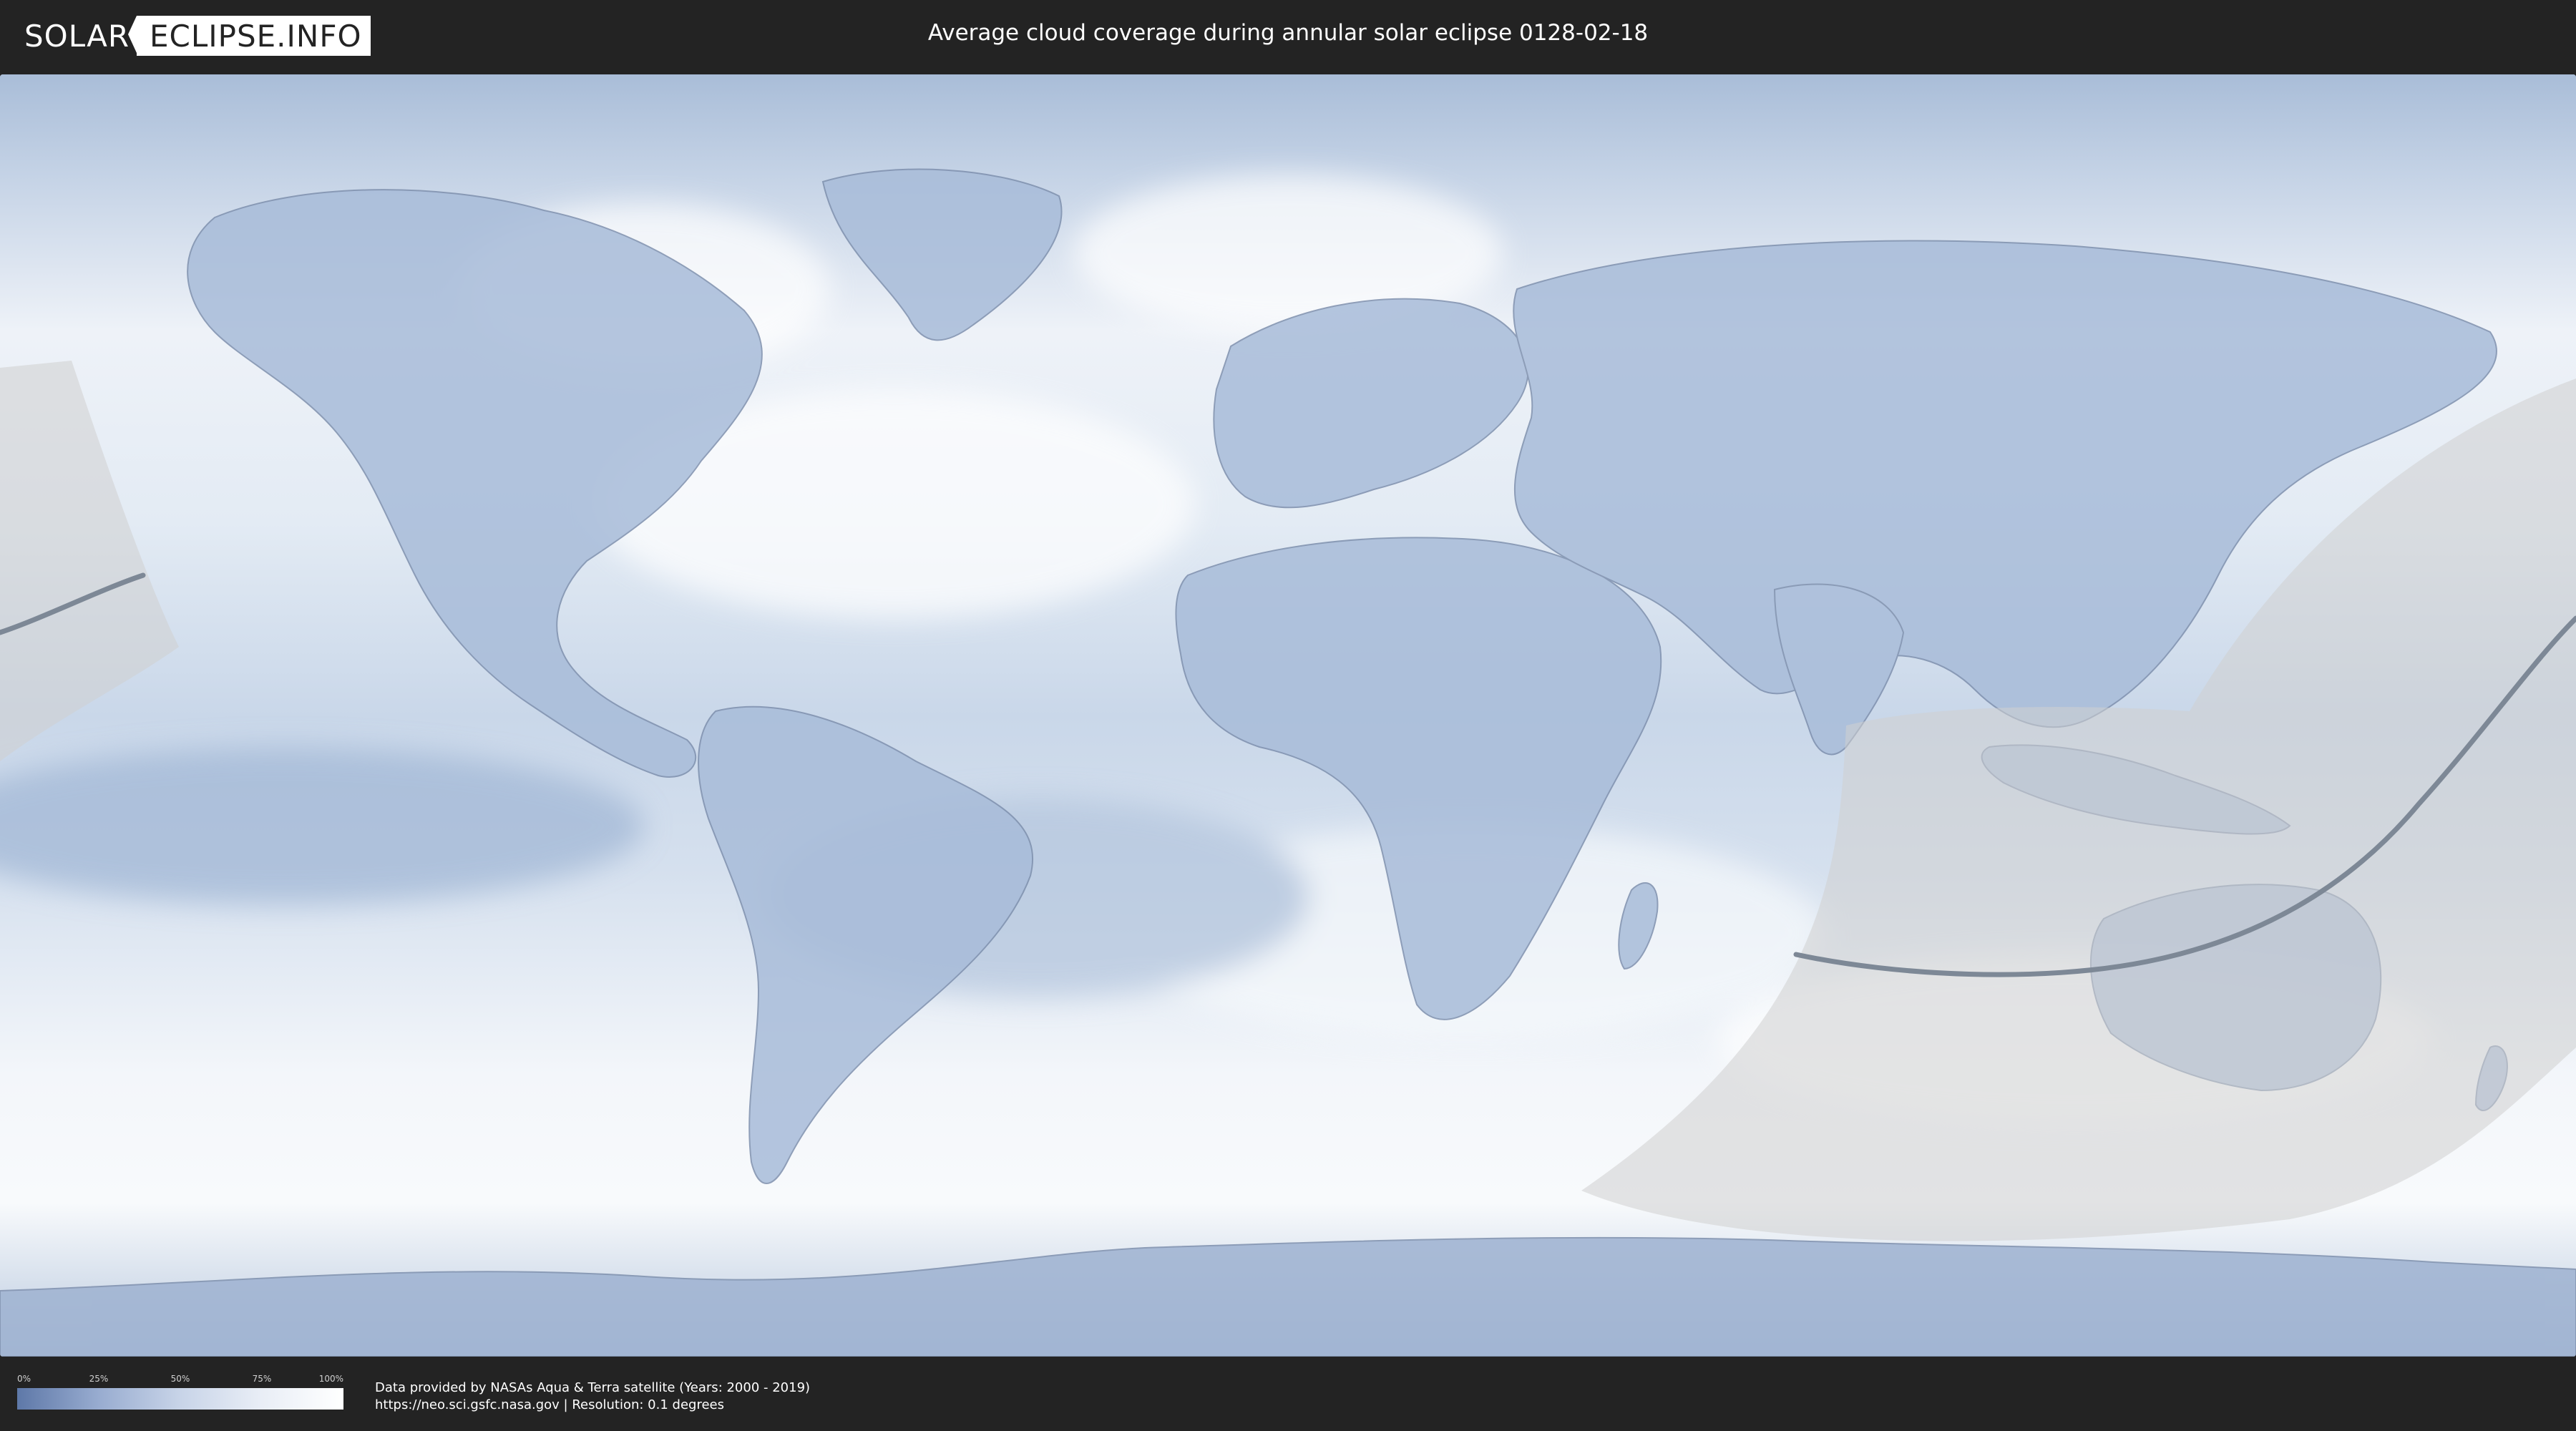 Image resolution: width=2576 pixels, height=1431 pixels. Describe the element at coordinates (330, 1379) in the screenshot. I see `legend-tick-100: 100%` at that location.